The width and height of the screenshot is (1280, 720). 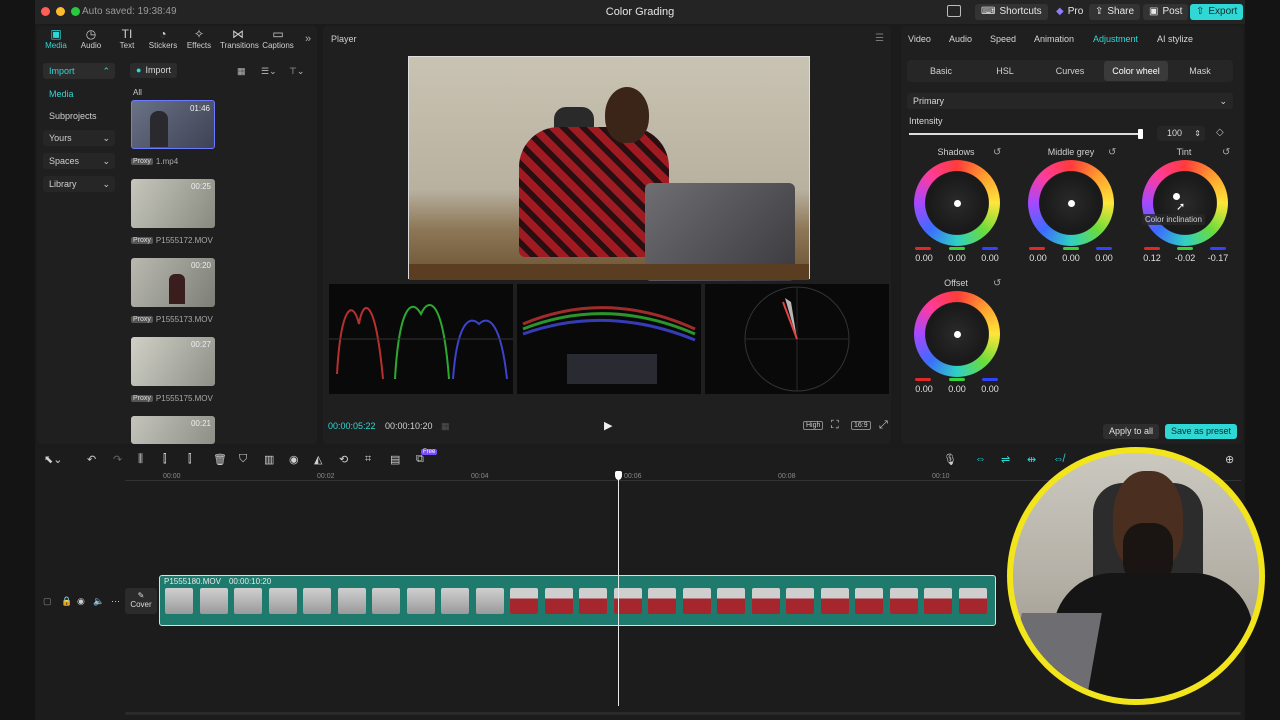 What do you see at coordinates (173, 203) in the screenshot?
I see `media-clip-thumbnail: 00:25` at bounding box center [173, 203].